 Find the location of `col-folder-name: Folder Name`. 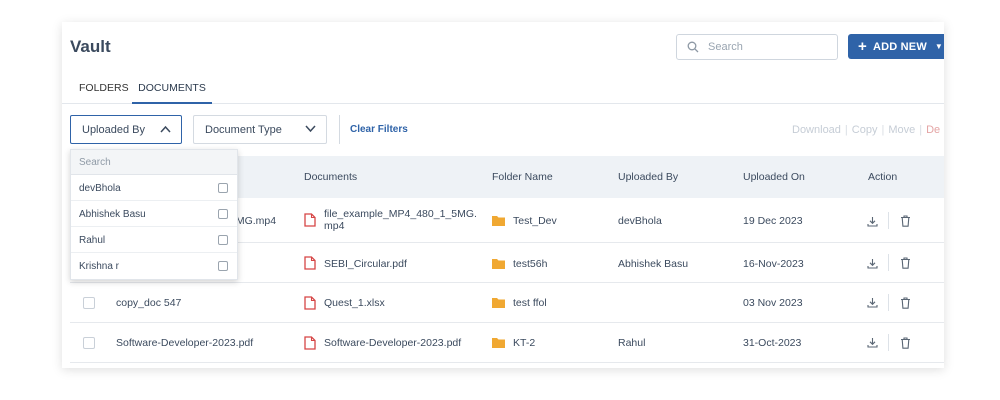

col-folder-name: Folder Name is located at coordinates (522, 177).